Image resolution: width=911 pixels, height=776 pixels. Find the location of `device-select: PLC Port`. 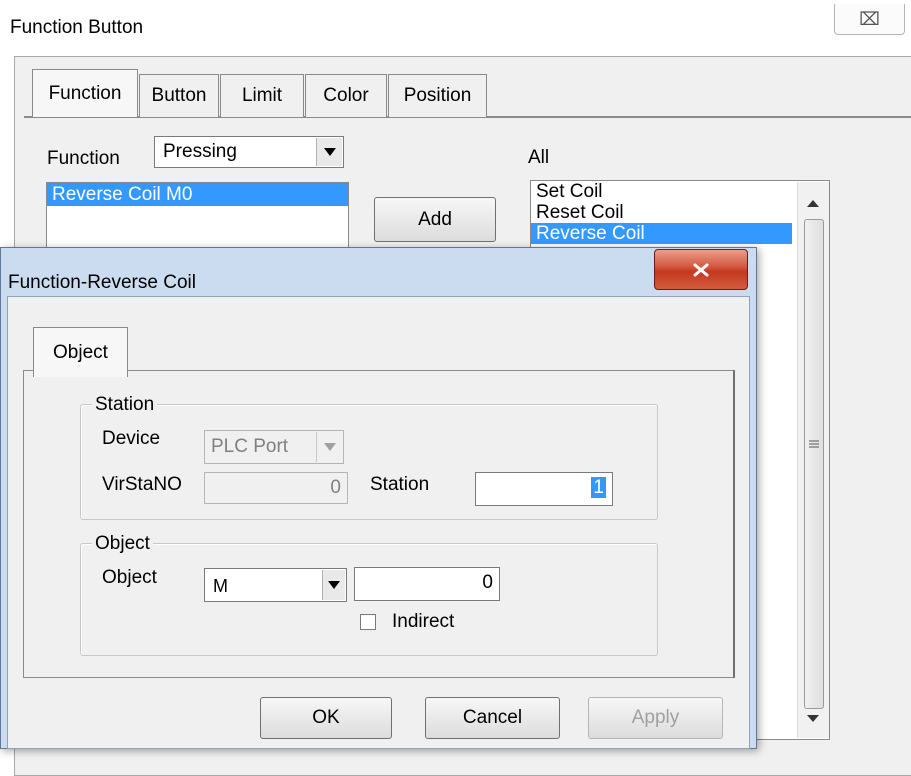

device-select: PLC Port is located at coordinates (274, 447).